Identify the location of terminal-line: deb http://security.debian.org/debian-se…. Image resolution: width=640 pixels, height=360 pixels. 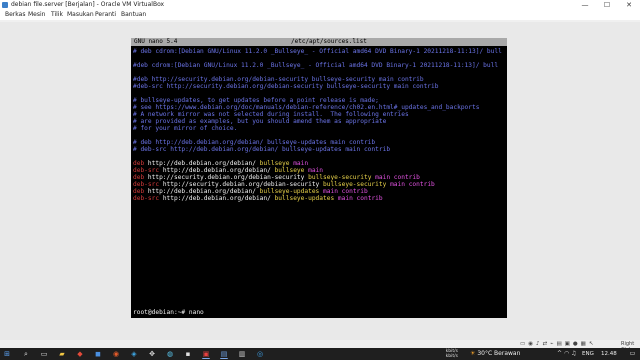
(276, 177).